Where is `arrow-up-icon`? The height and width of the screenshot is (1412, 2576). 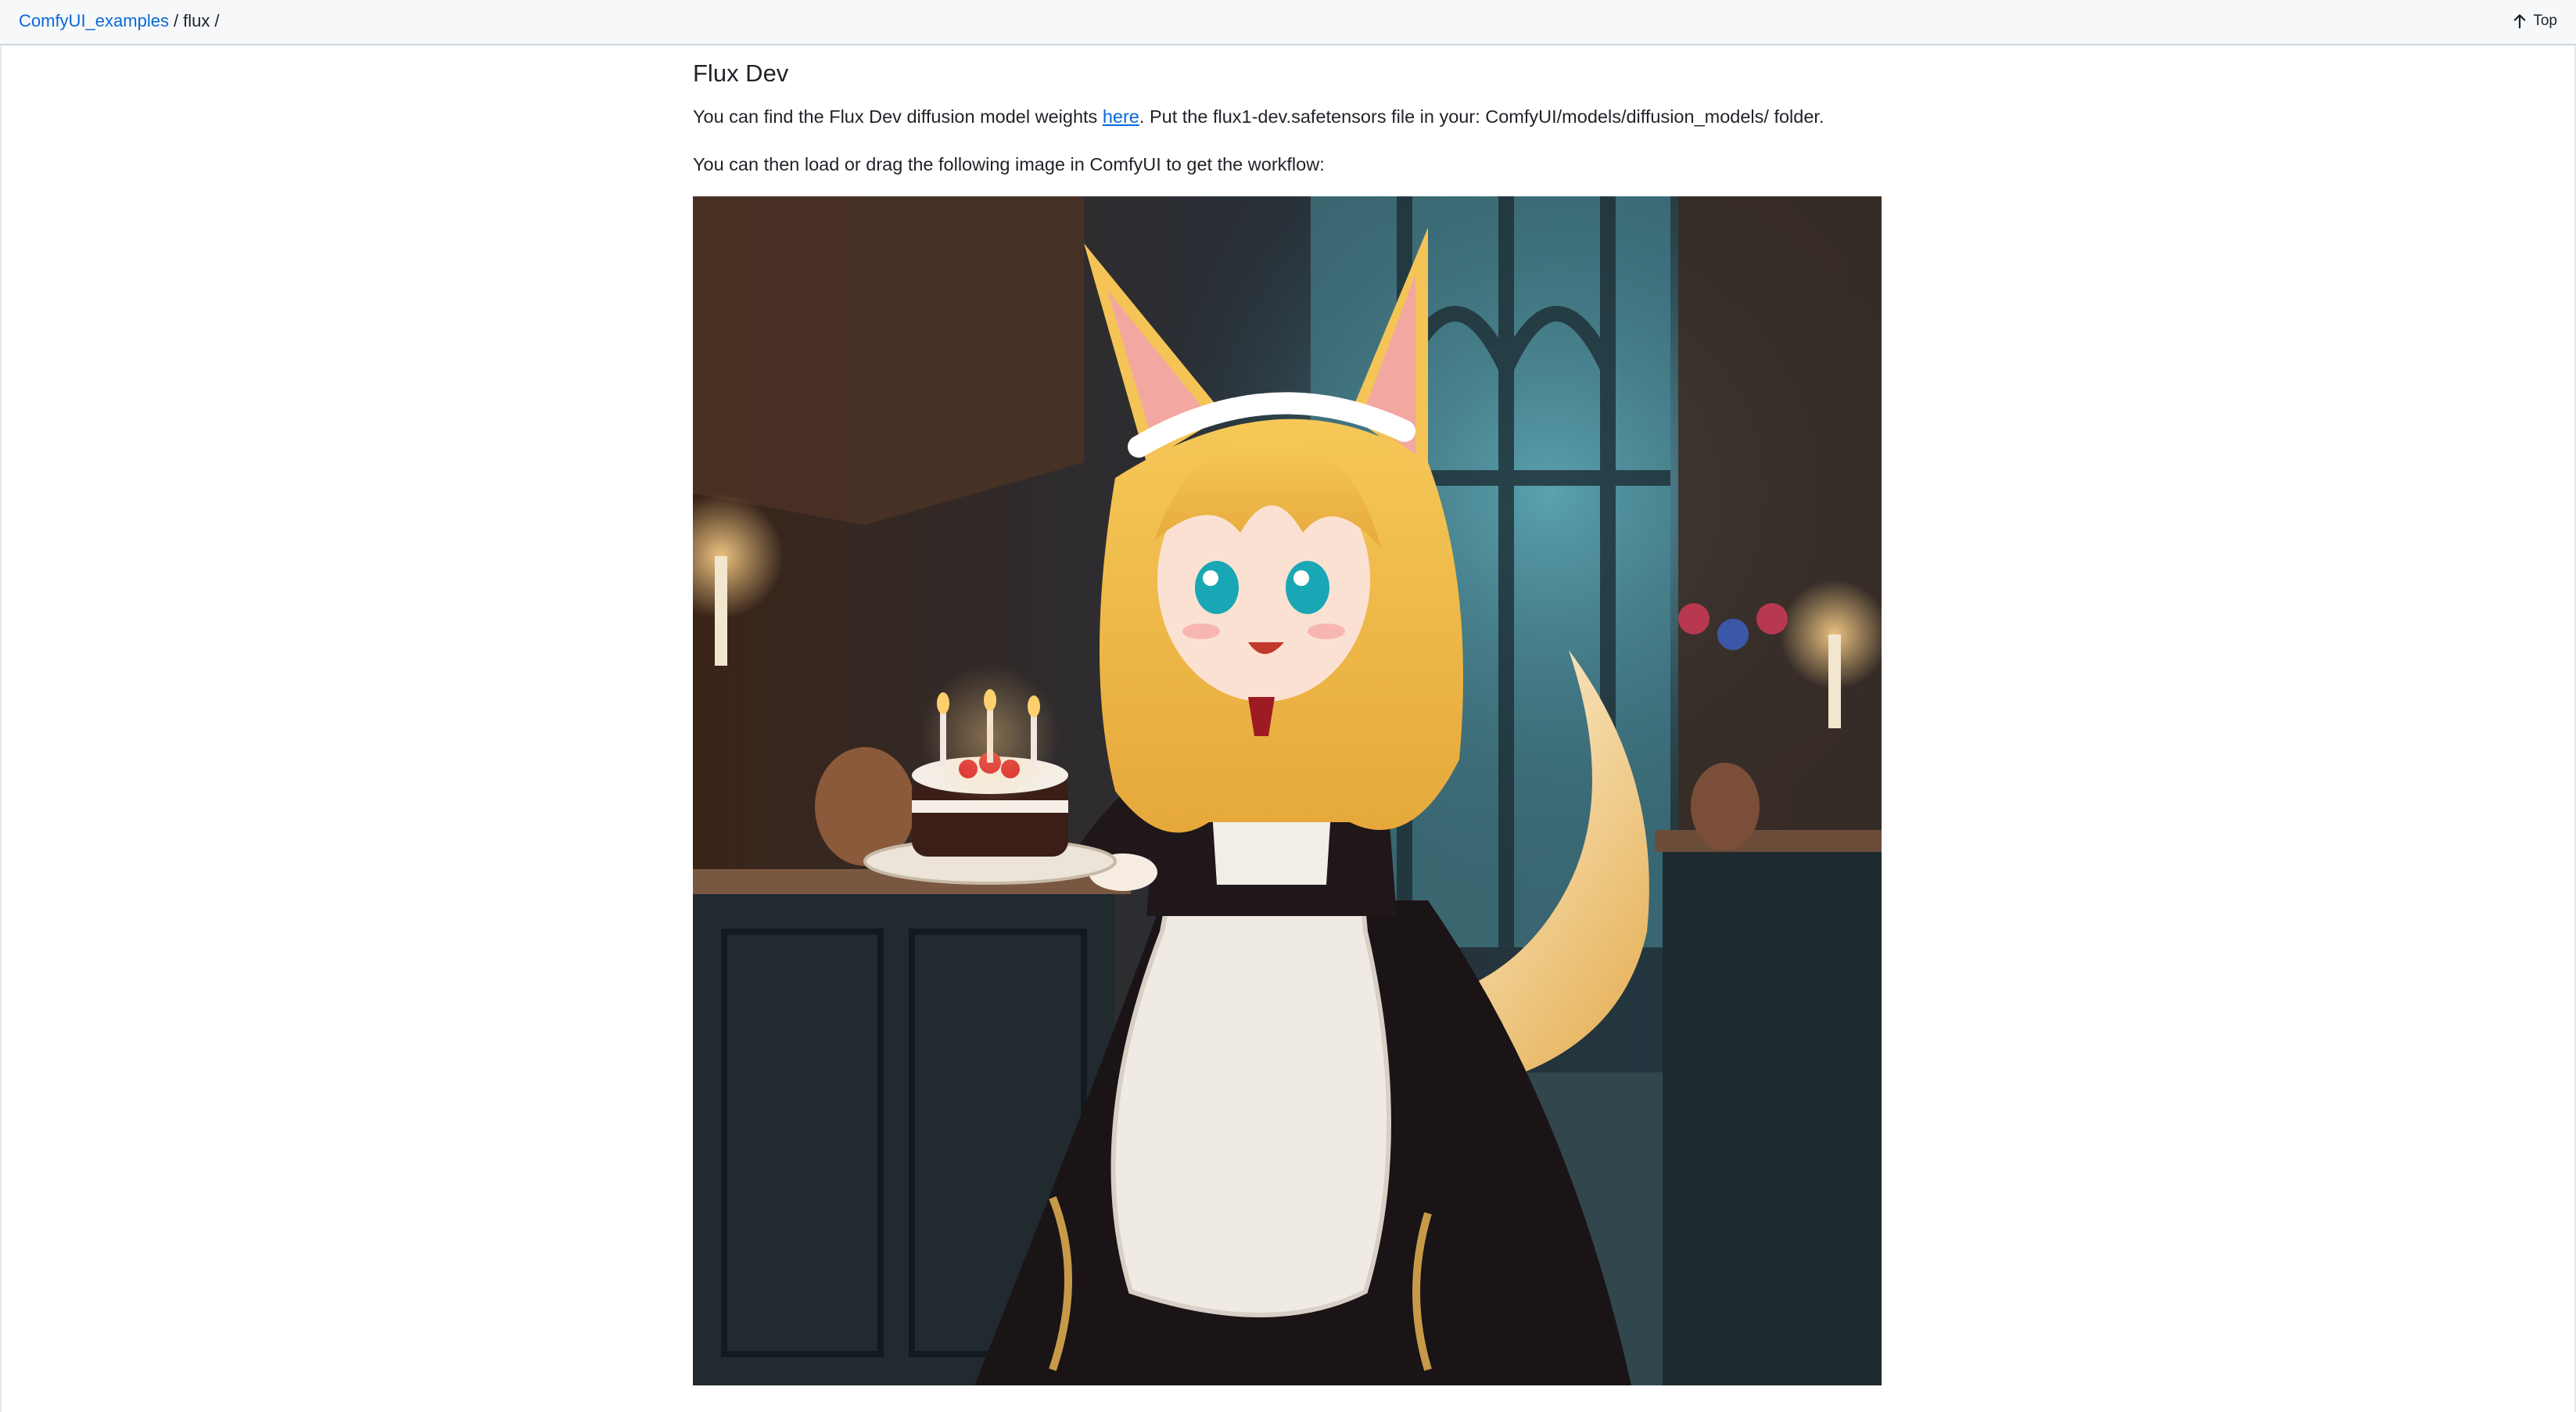 arrow-up-icon is located at coordinates (2519, 22).